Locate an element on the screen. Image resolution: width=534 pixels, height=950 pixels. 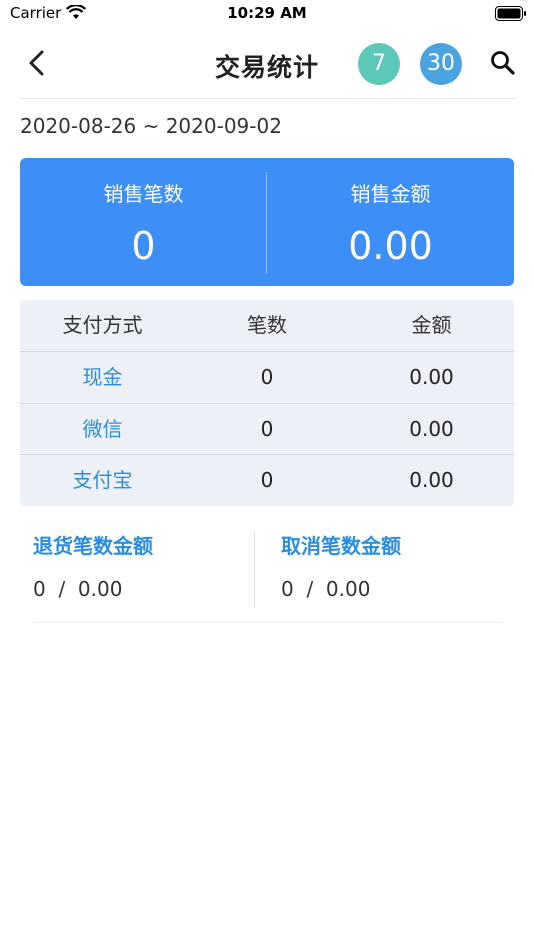
last-30-days-button: 30 is located at coordinates (441, 64).